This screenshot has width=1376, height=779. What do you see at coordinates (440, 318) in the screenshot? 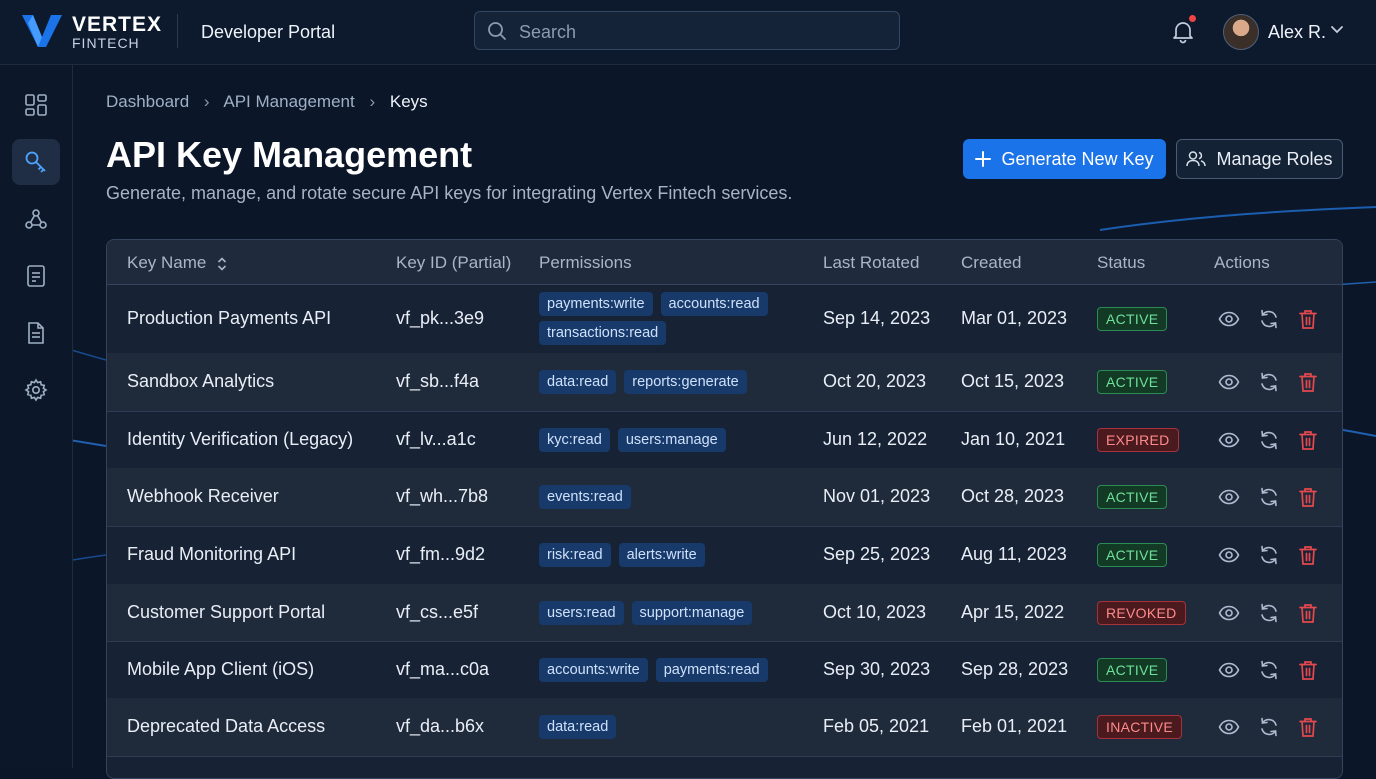
I see `key-id: vf_pk...3e9` at bounding box center [440, 318].